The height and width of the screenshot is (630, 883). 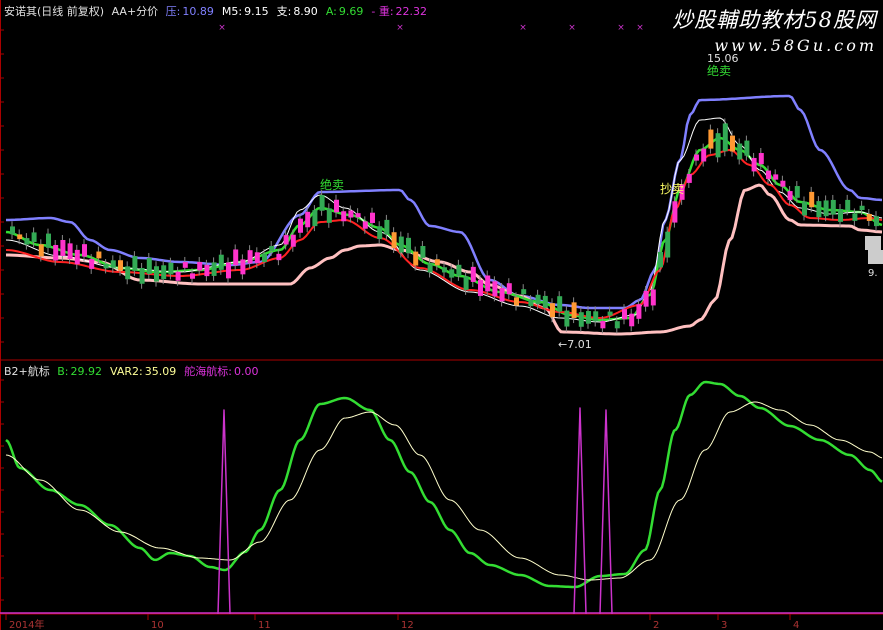 I want to click on sub-panel-header: B2+航标 B: 29.92 VAR2: 35.09 舵海航标: 0.00, so click(x=137, y=372).